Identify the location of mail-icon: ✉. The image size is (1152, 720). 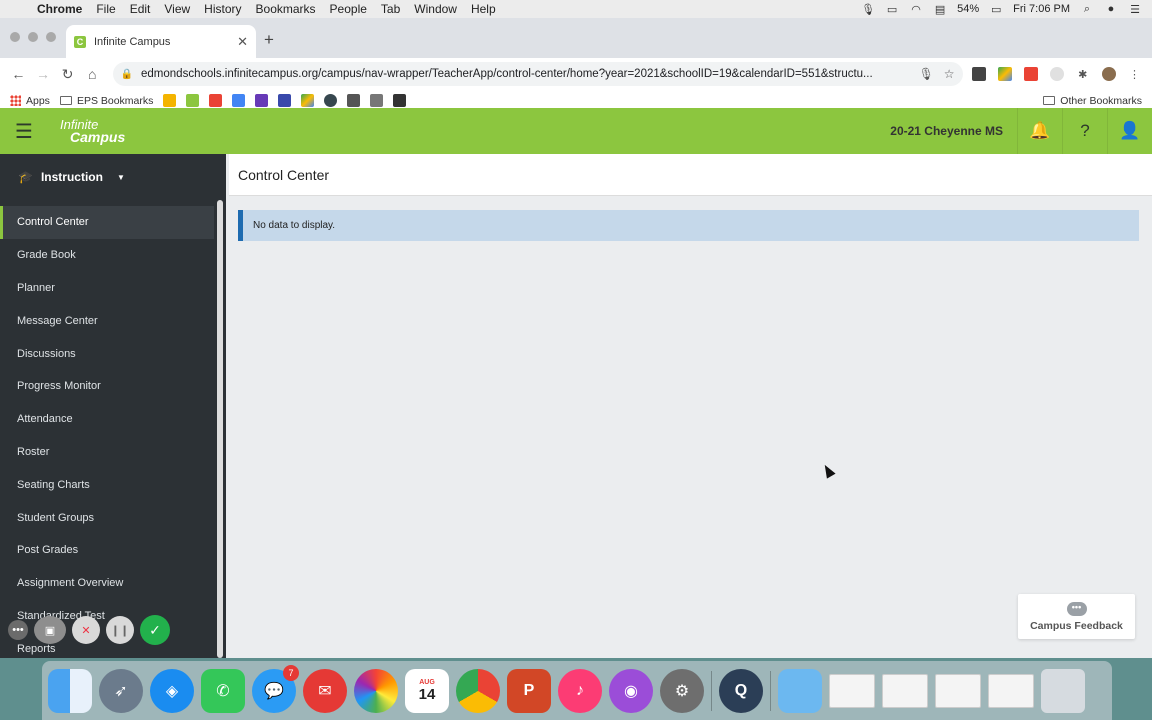
(325, 690).